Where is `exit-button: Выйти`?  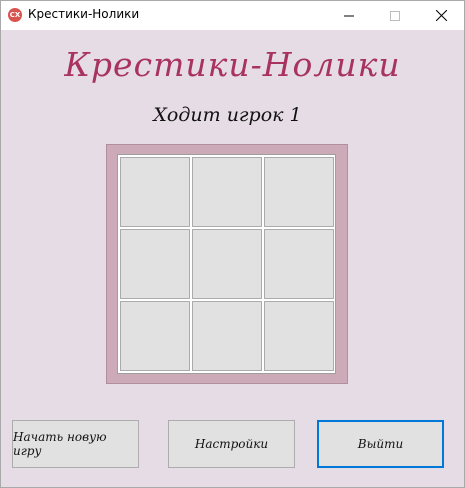
exit-button: Выйти is located at coordinates (380, 444).